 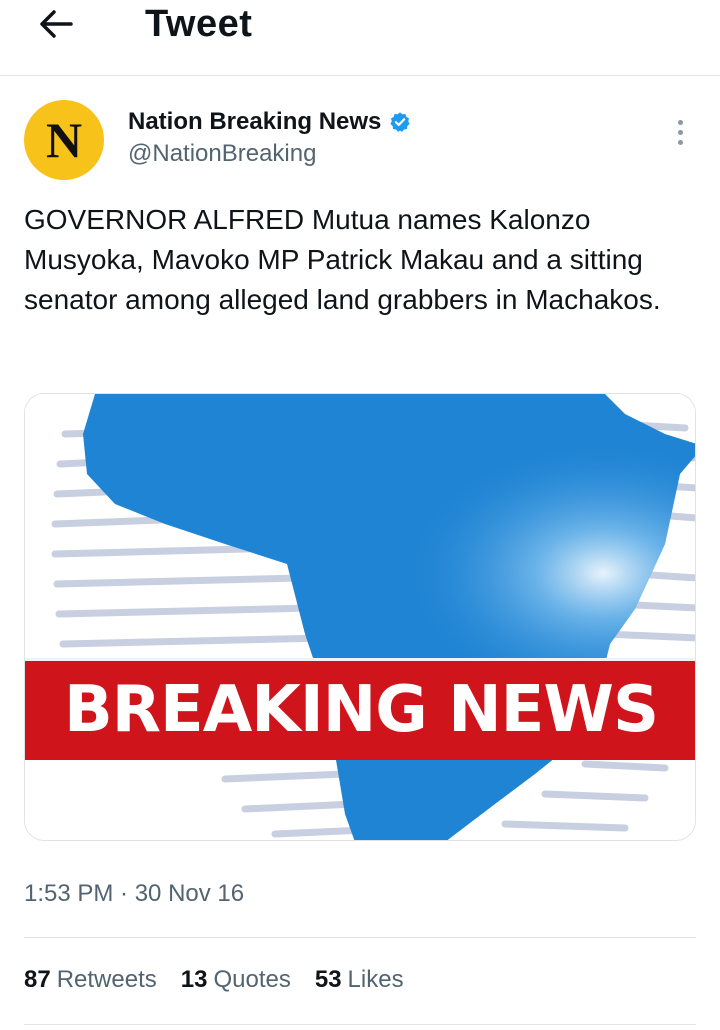 What do you see at coordinates (360, 38) in the screenshot?
I see `top-bar: Tweet` at bounding box center [360, 38].